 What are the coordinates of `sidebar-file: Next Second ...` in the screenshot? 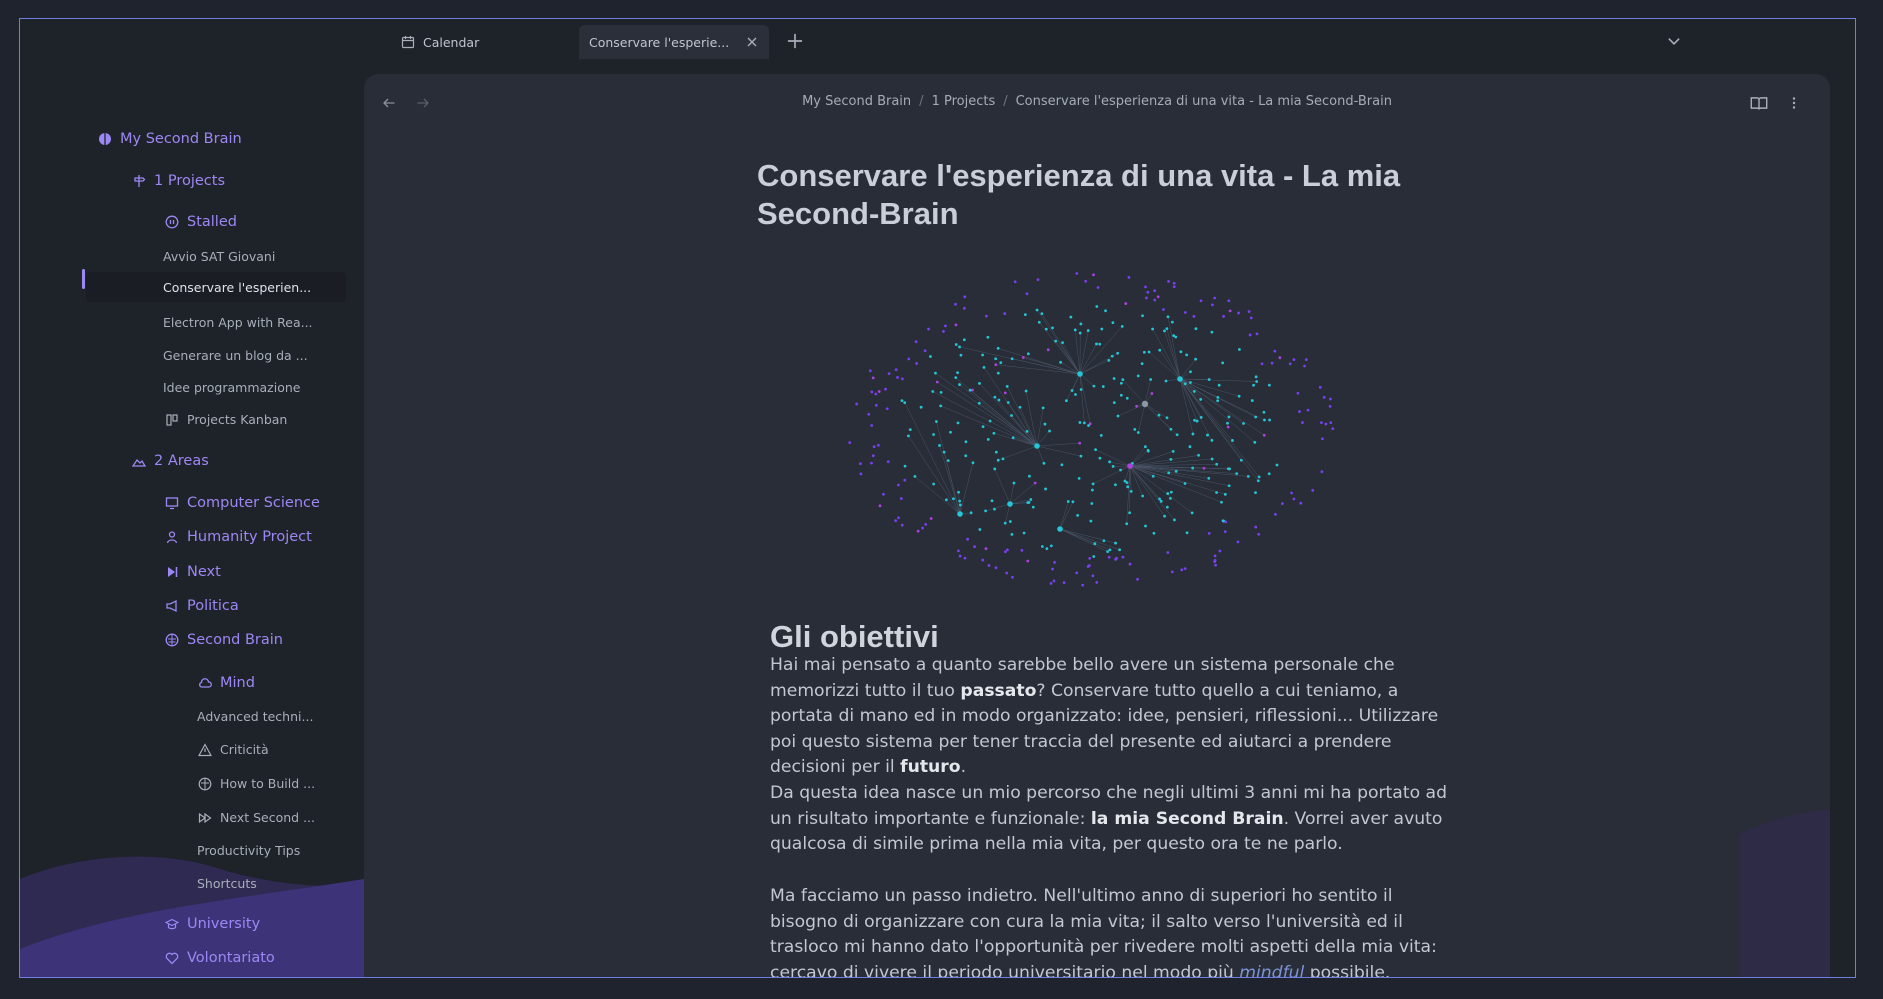 It's located at (256, 817).